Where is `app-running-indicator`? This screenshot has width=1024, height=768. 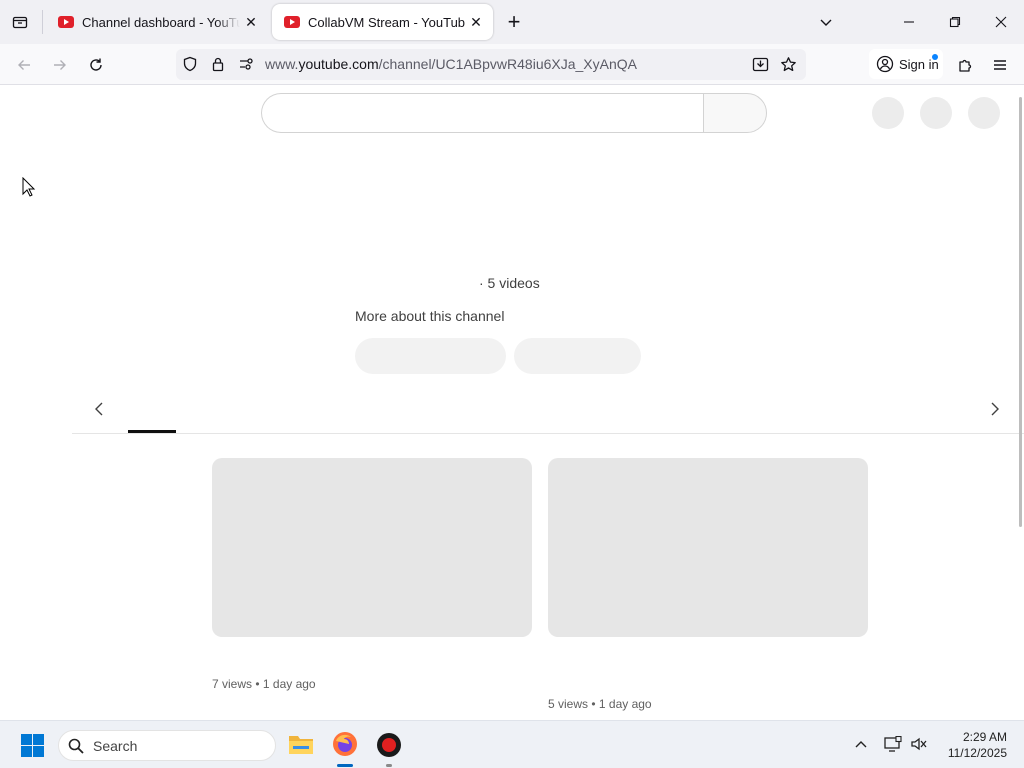 app-running-indicator is located at coordinates (389, 765).